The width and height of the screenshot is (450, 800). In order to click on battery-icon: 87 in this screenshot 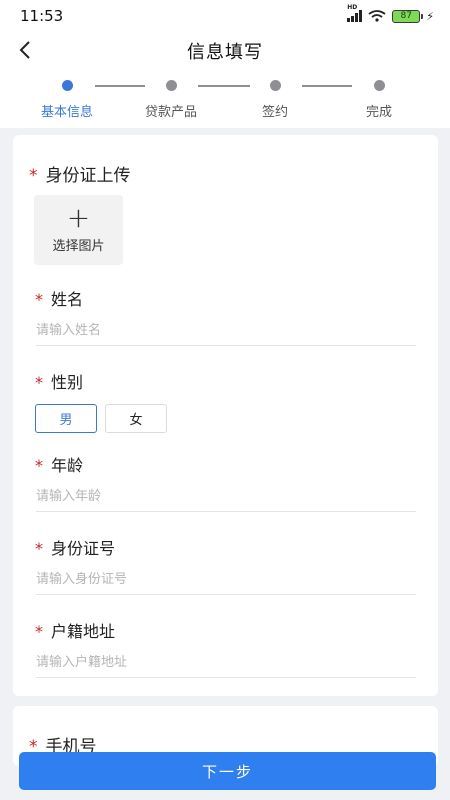, I will do `click(408, 16)`.